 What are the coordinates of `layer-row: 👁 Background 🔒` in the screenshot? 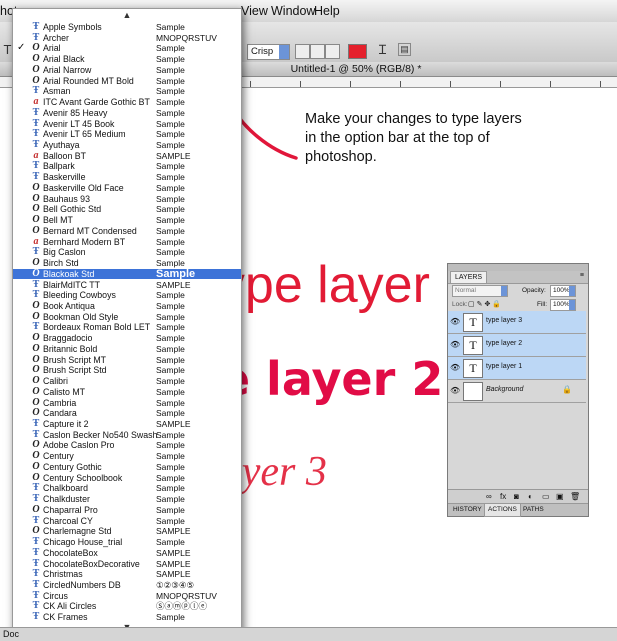 It's located at (517, 391).